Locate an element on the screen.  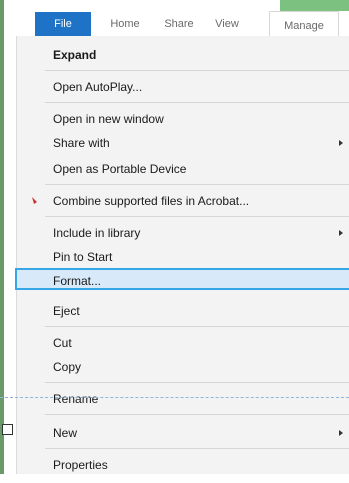
tab-manage: Manage is located at coordinates (304, 25).